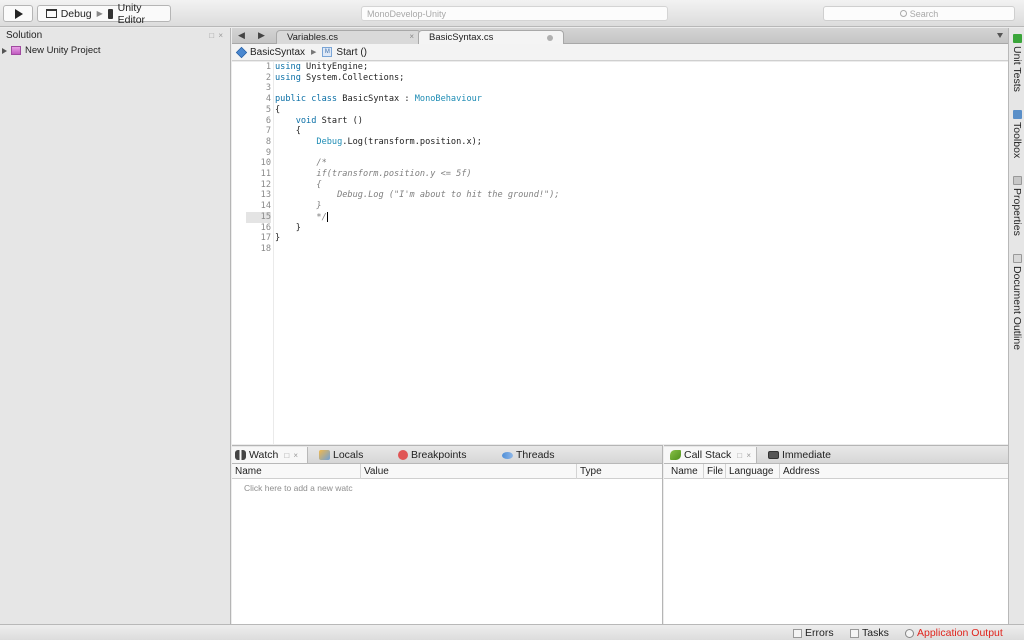 The image size is (1024, 640). Describe the element at coordinates (753, 471) in the screenshot. I see `column-header-language: Language` at that location.